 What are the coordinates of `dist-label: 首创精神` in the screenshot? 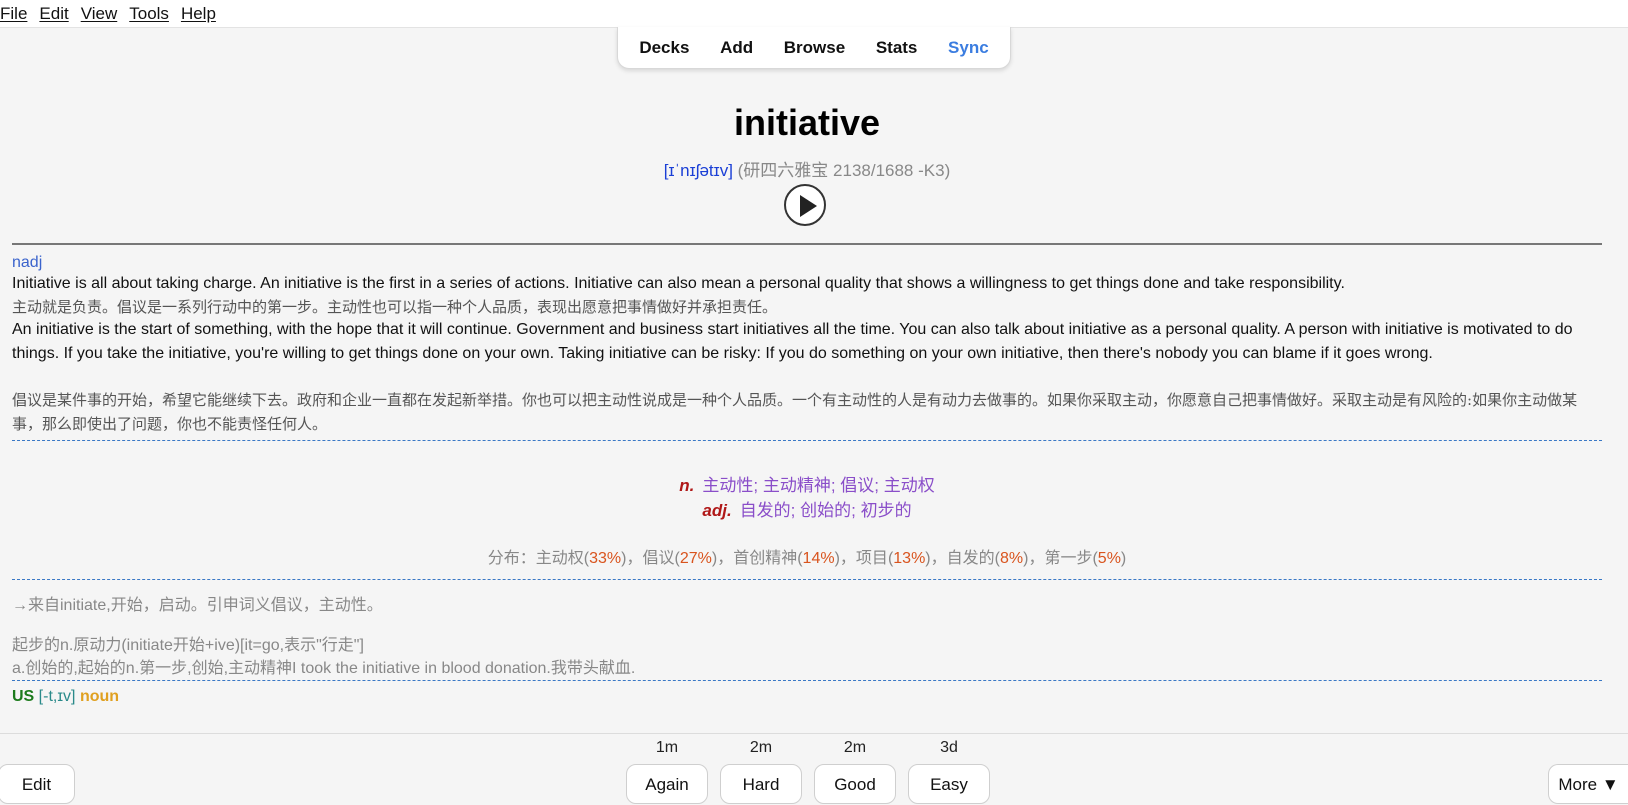 It's located at (765, 558).